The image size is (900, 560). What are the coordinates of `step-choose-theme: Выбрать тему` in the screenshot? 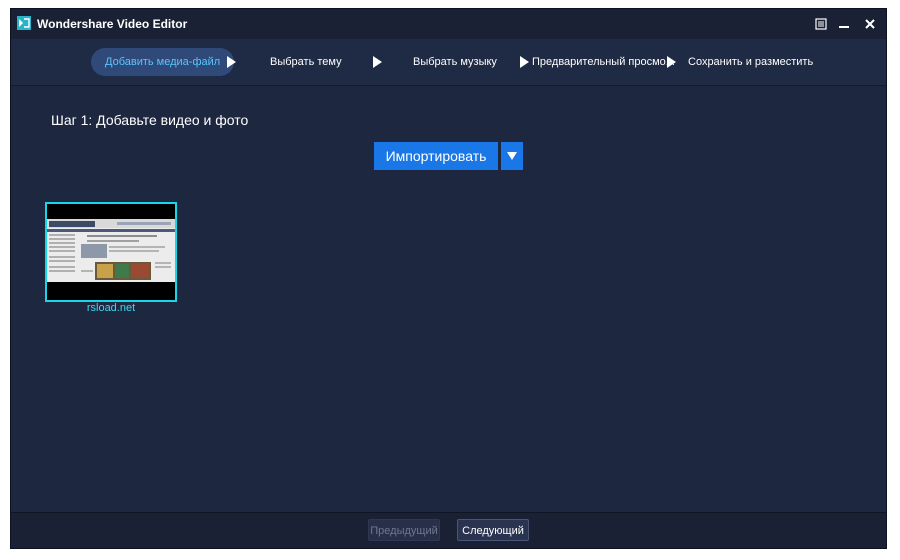 It's located at (306, 62).